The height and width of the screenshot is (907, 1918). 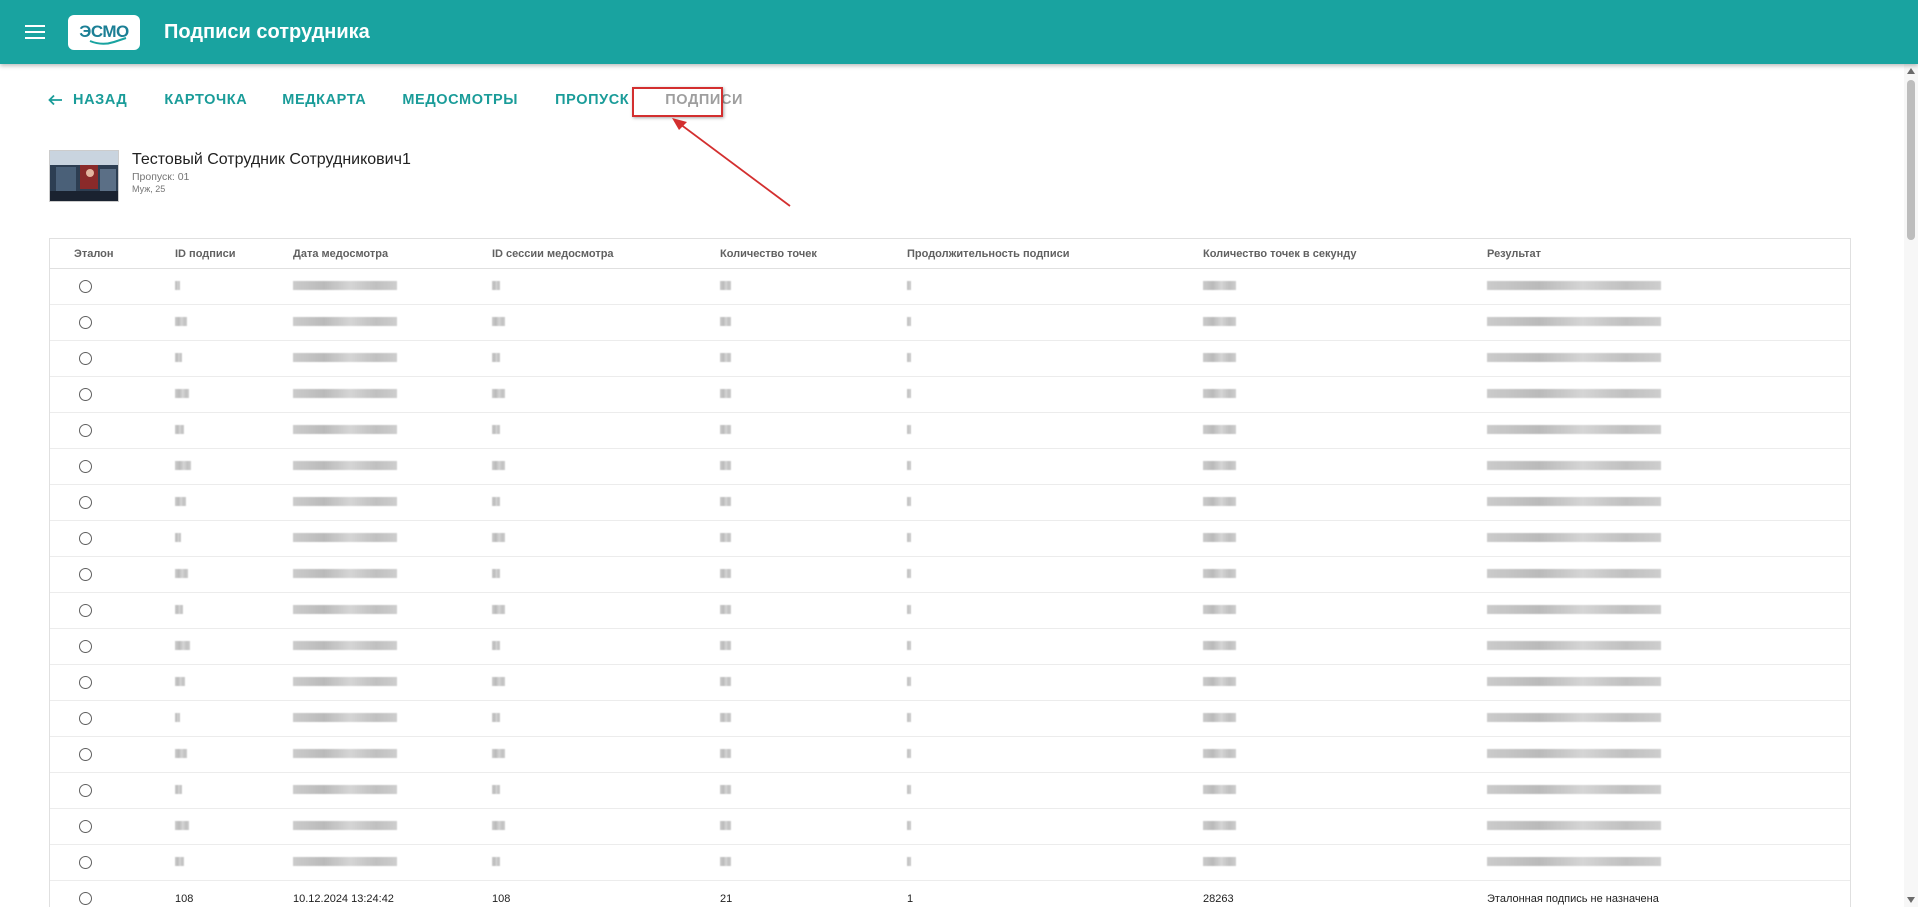 I want to click on scroll-thumb, so click(x=1911, y=160).